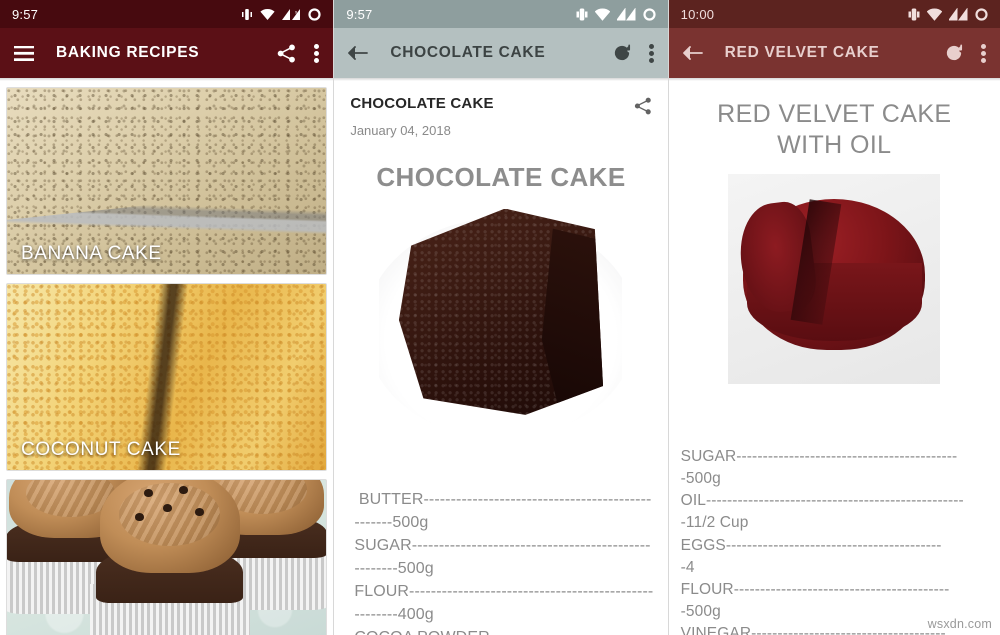 The image size is (1000, 635). I want to click on status-icons: x, so click(281, 14).